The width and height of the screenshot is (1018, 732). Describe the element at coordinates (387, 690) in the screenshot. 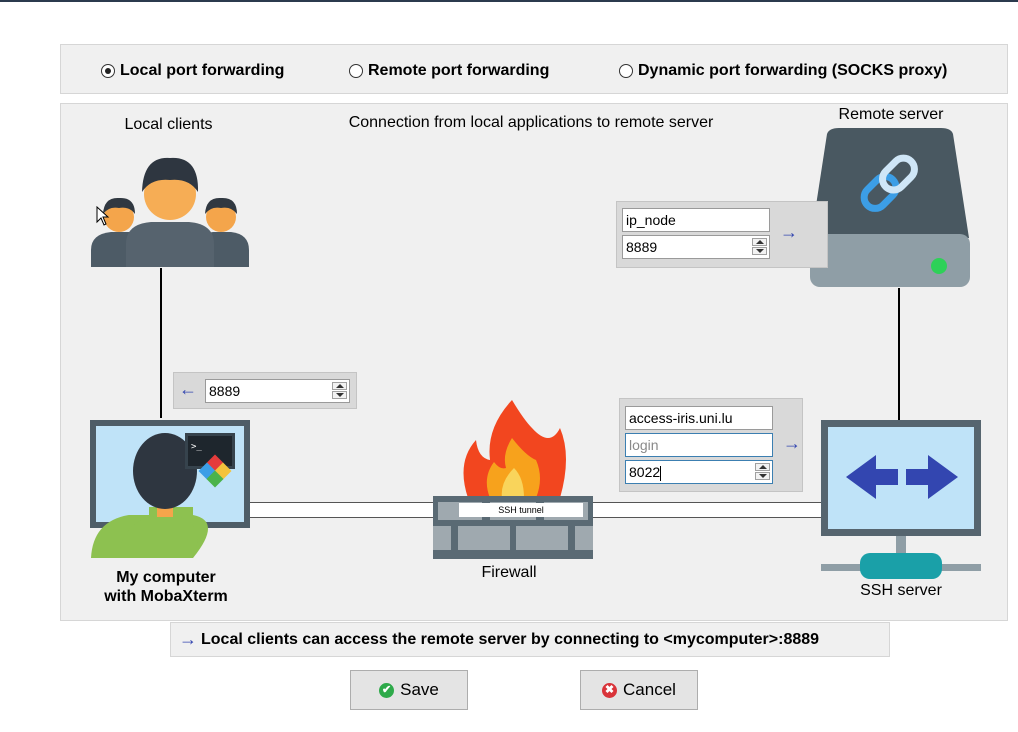

I see `check-icon: ✔` at that location.